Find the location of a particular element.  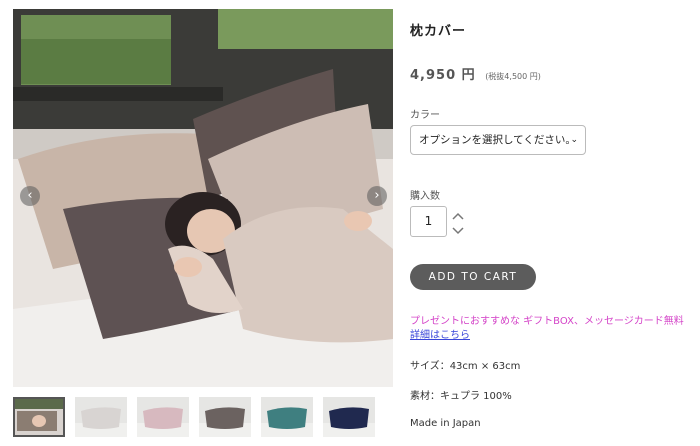

price-value: 4,950 円 is located at coordinates (443, 75).